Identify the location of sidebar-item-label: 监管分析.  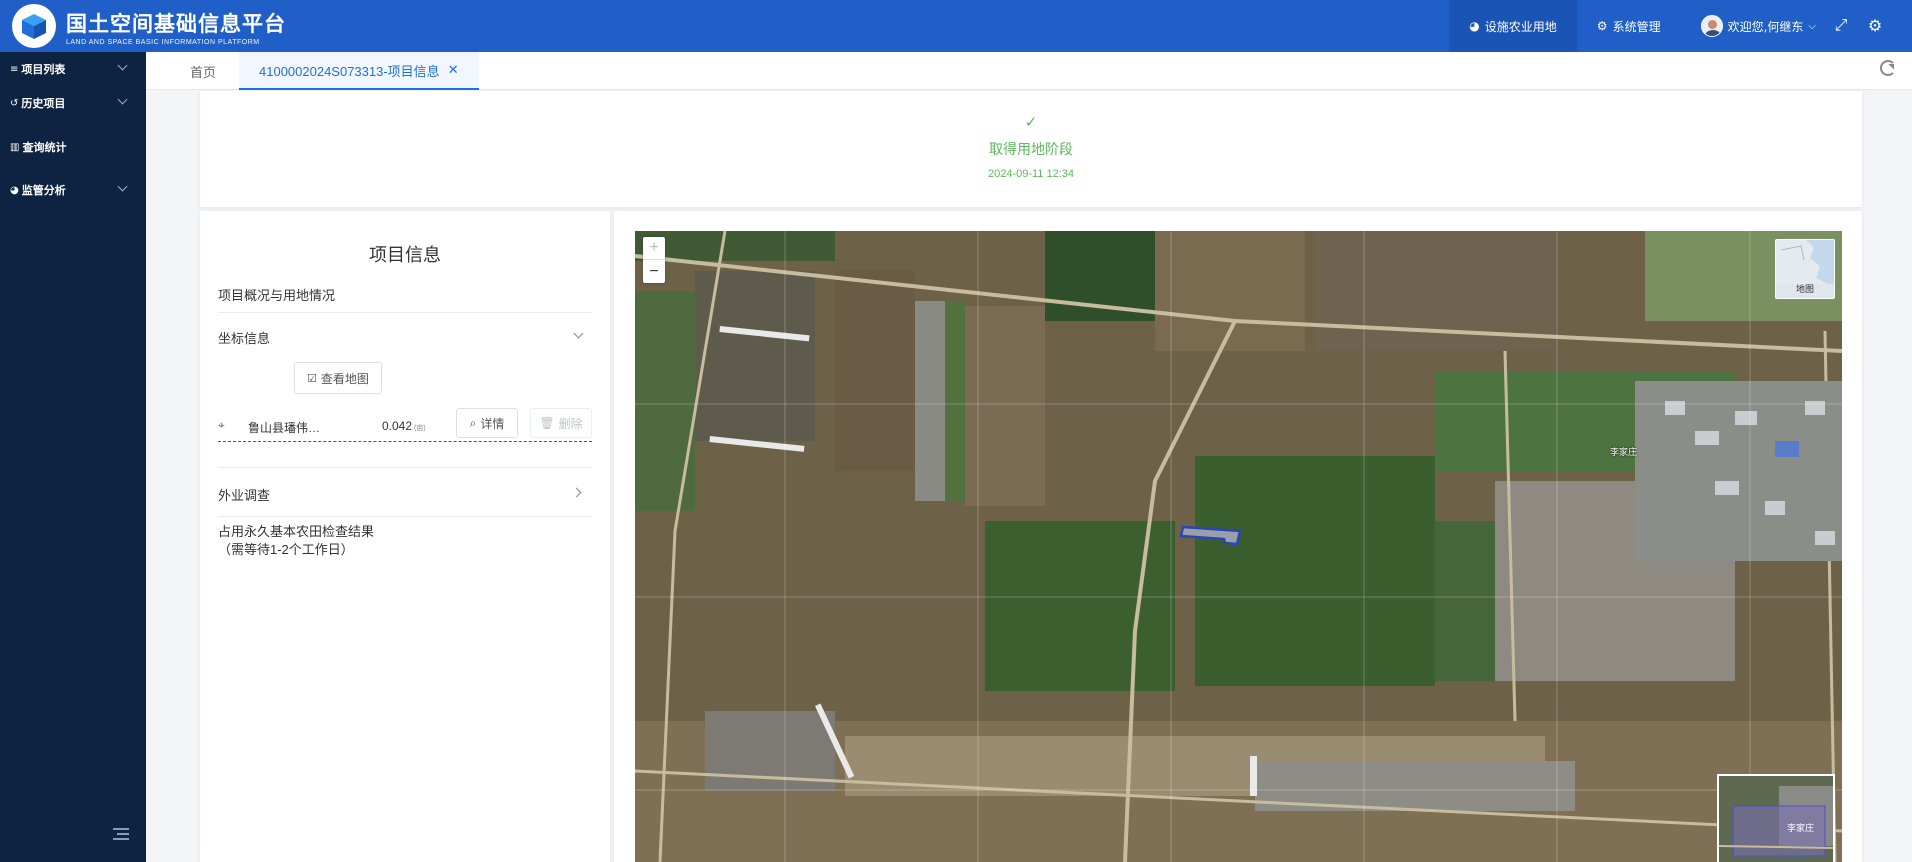
(43, 190).